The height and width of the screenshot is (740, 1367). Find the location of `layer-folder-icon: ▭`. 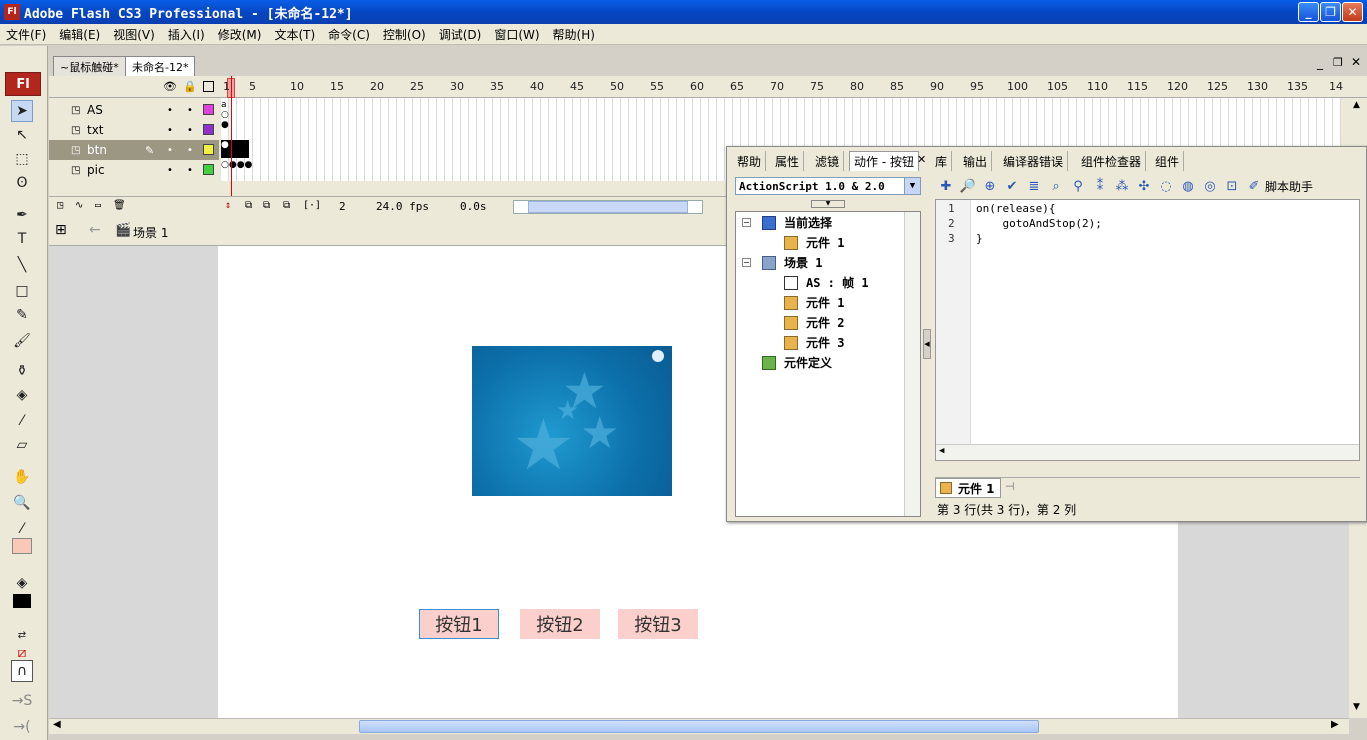

layer-folder-icon: ▭ is located at coordinates (98, 205).